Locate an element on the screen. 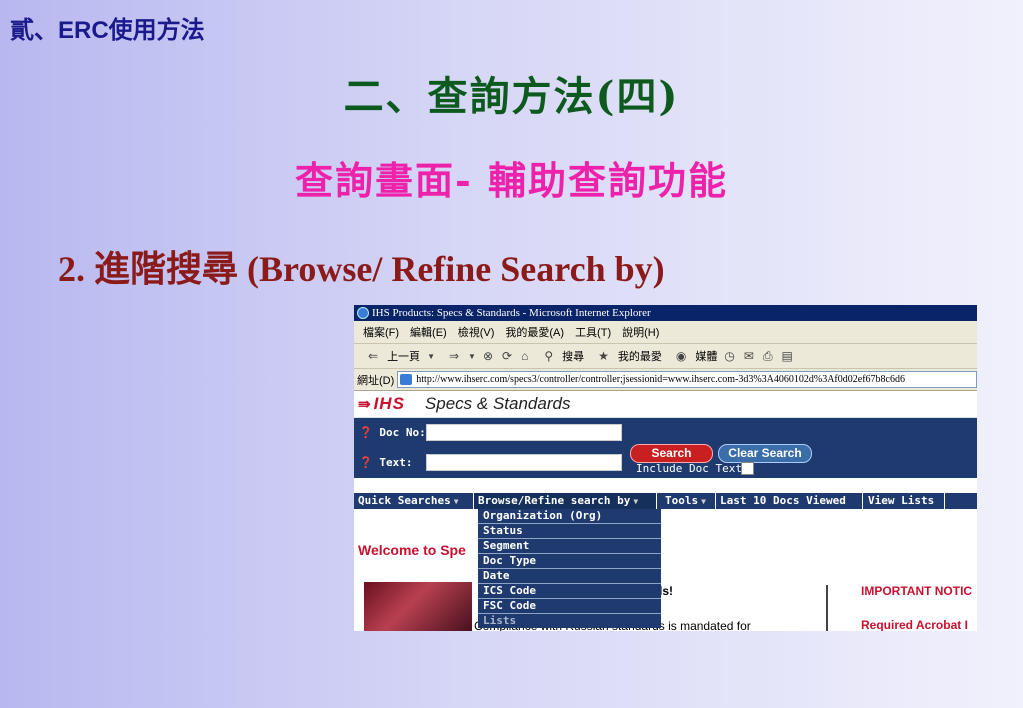 The image size is (1023, 708). address-label: 網址(D) is located at coordinates (376, 380).